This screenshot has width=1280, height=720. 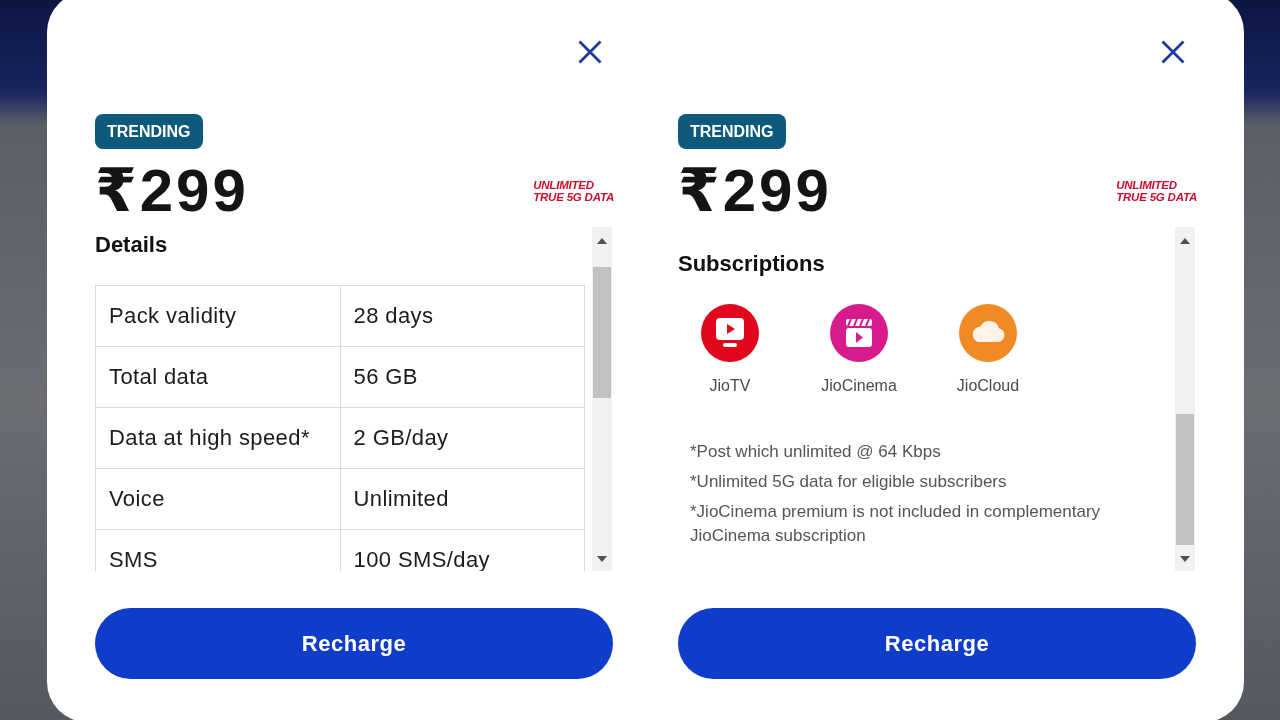 What do you see at coordinates (462, 438) in the screenshot?
I see `table-cell: 2 GB/day` at bounding box center [462, 438].